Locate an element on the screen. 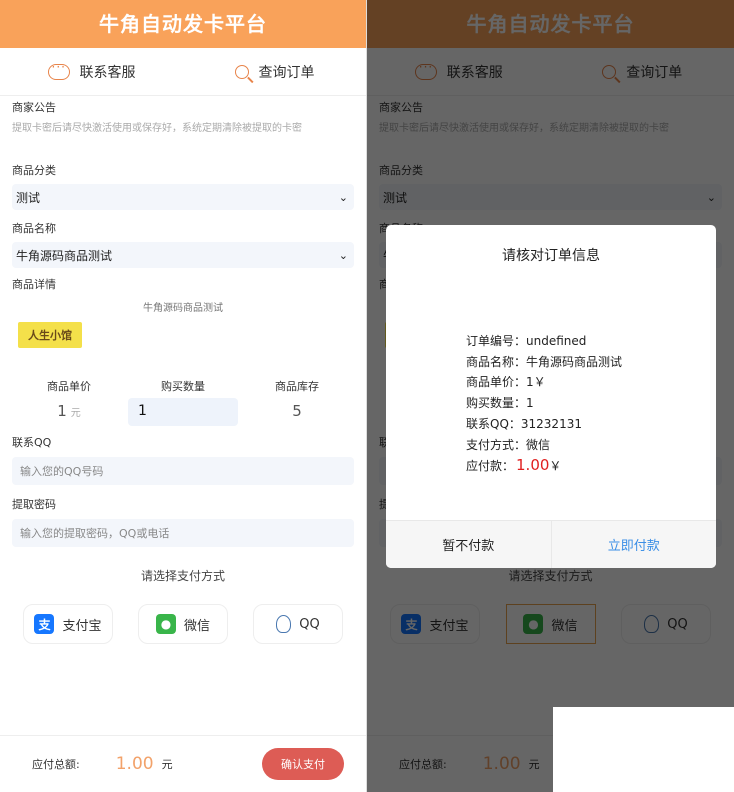 The height and width of the screenshot is (792, 734). total-label: 应付总额: is located at coordinates (56, 764).